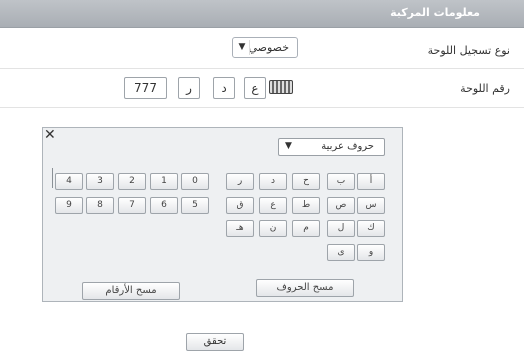  Describe the element at coordinates (100, 181) in the screenshot. I see `digit-key: 3` at that location.